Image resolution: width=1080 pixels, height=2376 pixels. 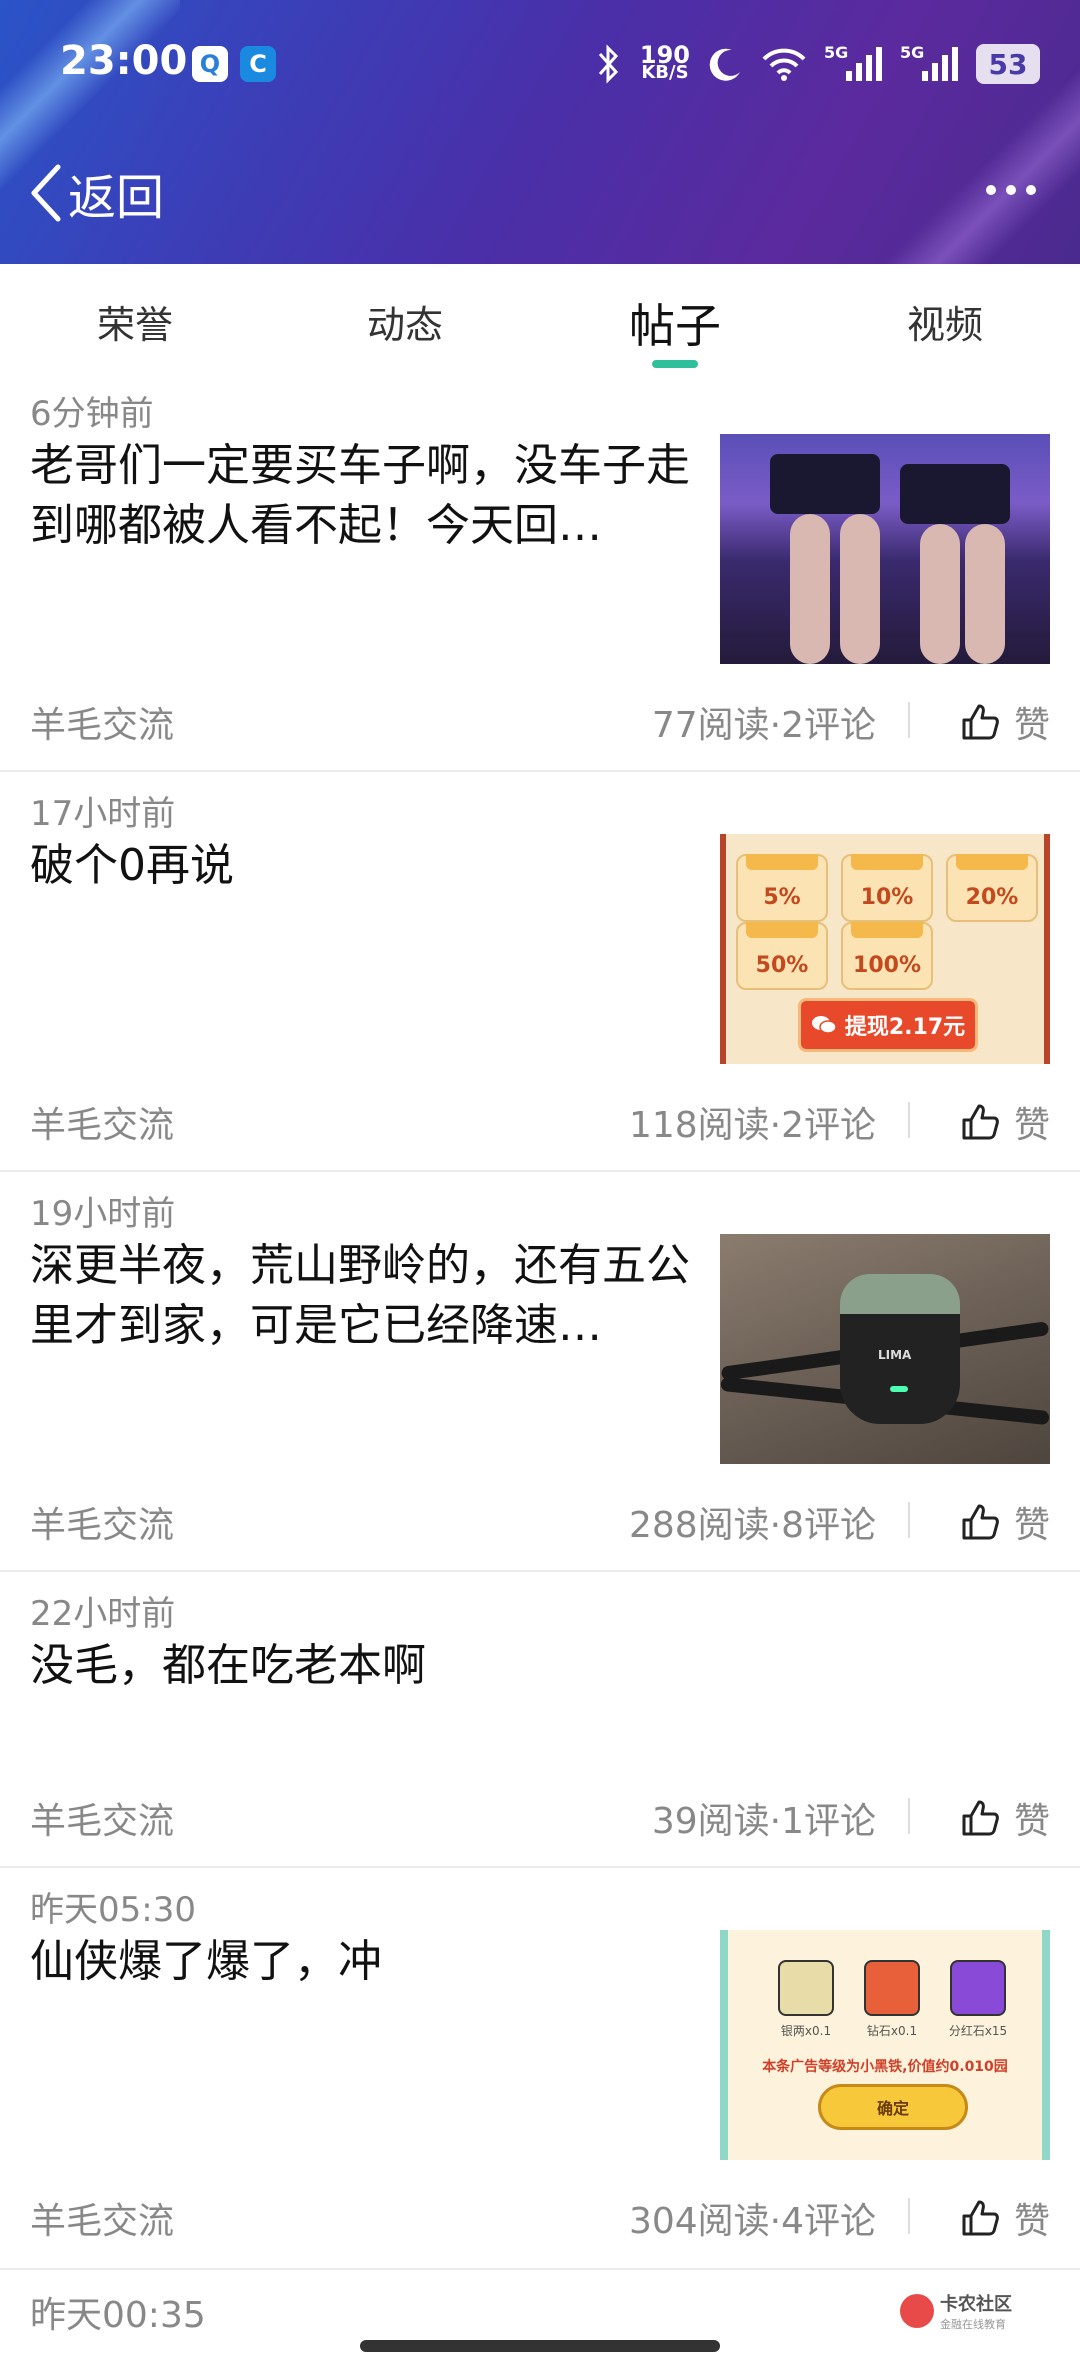 I want to click on post-stats: 304阅读·4评论, so click(x=752, y=2221).